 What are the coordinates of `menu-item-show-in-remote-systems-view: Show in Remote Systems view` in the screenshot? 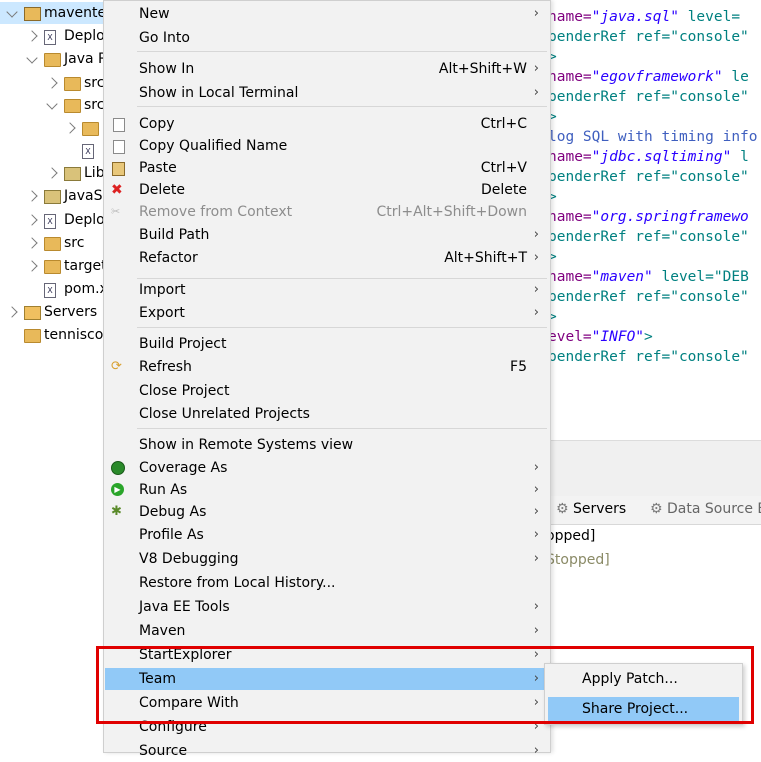 It's located at (327, 445).